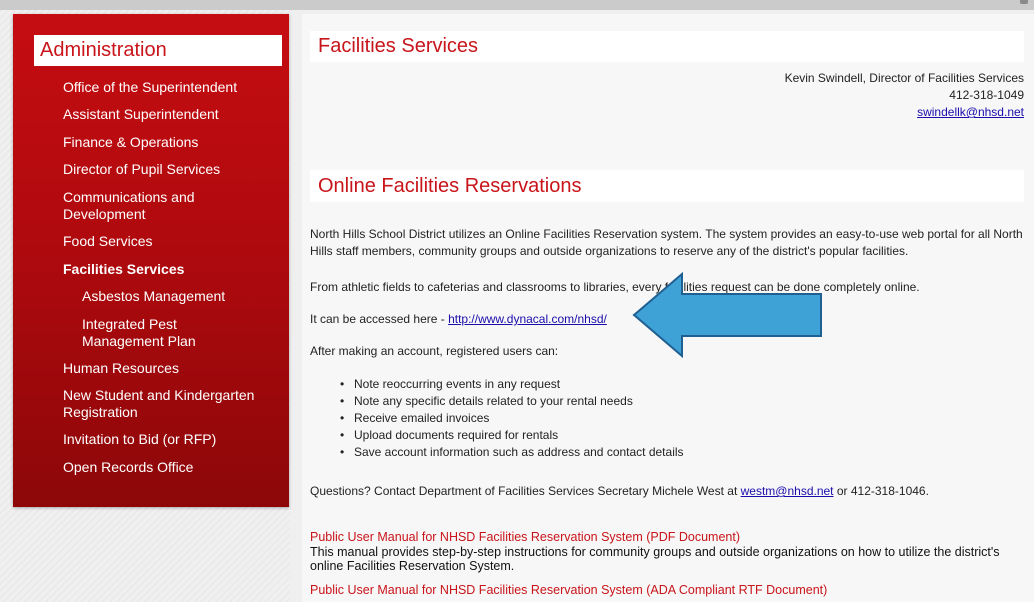  I want to click on browser-top-bar, so click(517, 5).